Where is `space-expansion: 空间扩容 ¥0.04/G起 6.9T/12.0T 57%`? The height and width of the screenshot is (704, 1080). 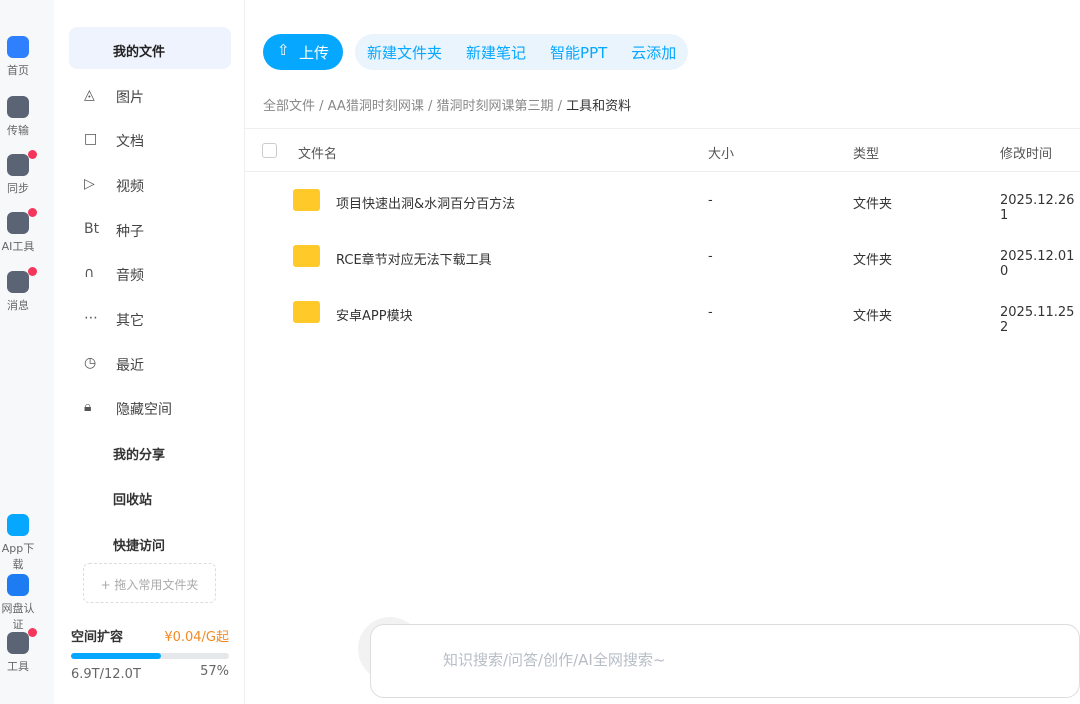 space-expansion: 空间扩容 ¥0.04/G起 6.9T/12.0T 57% is located at coordinates (150, 654).